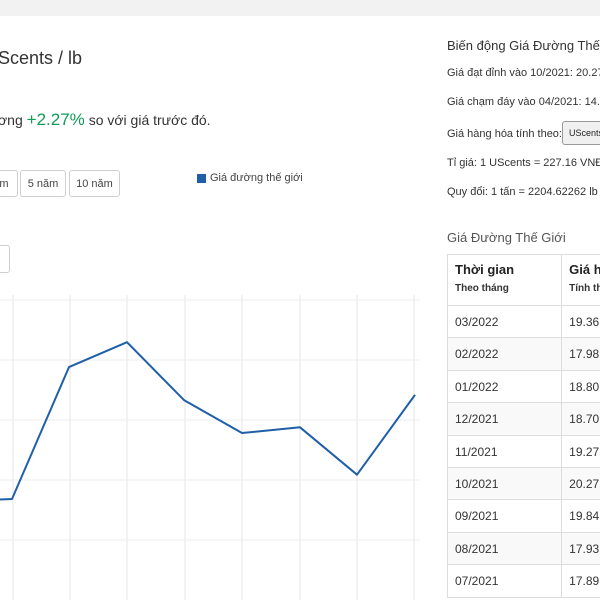 The width and height of the screenshot is (600, 600). Describe the element at coordinates (584, 288) in the screenshot. I see `col-price-subtitle: Tính th` at that location.